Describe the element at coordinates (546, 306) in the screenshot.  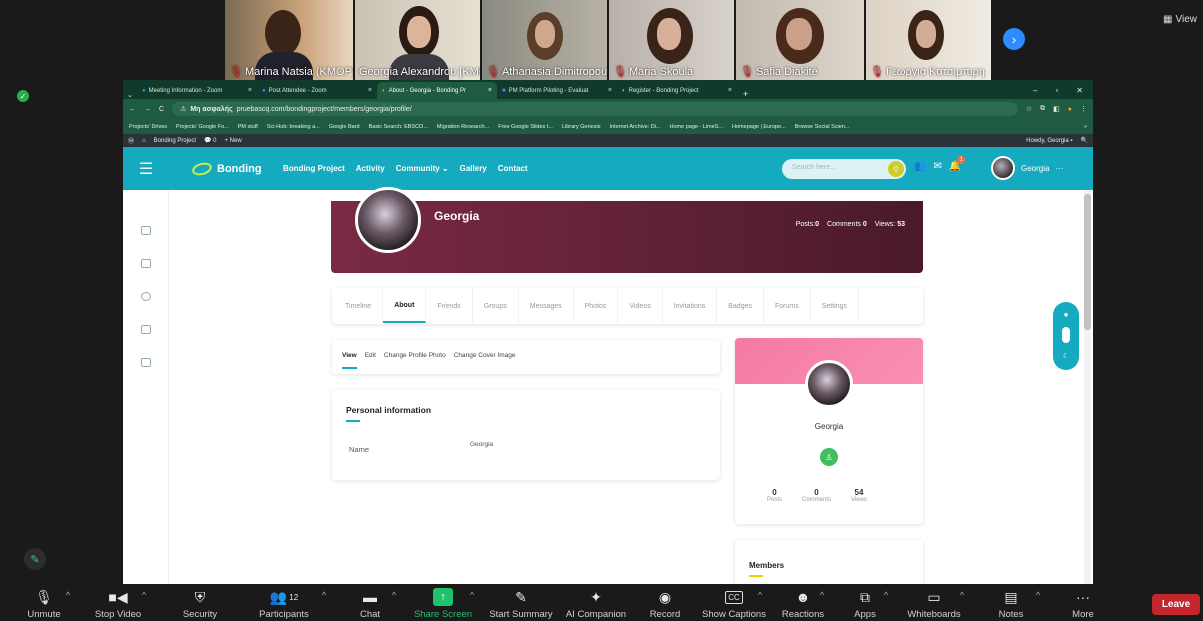
I see `tab-messages: Messages` at that location.